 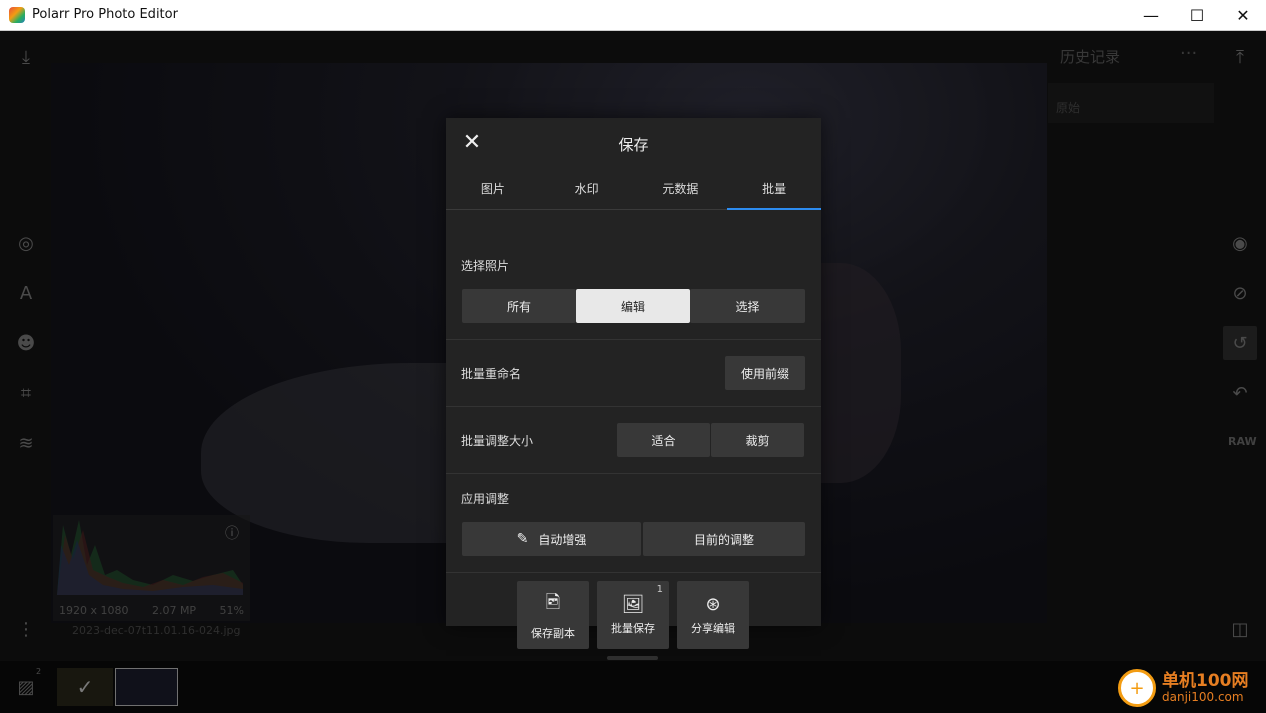 I want to click on select-edited-button: 编辑, so click(x=633, y=306).